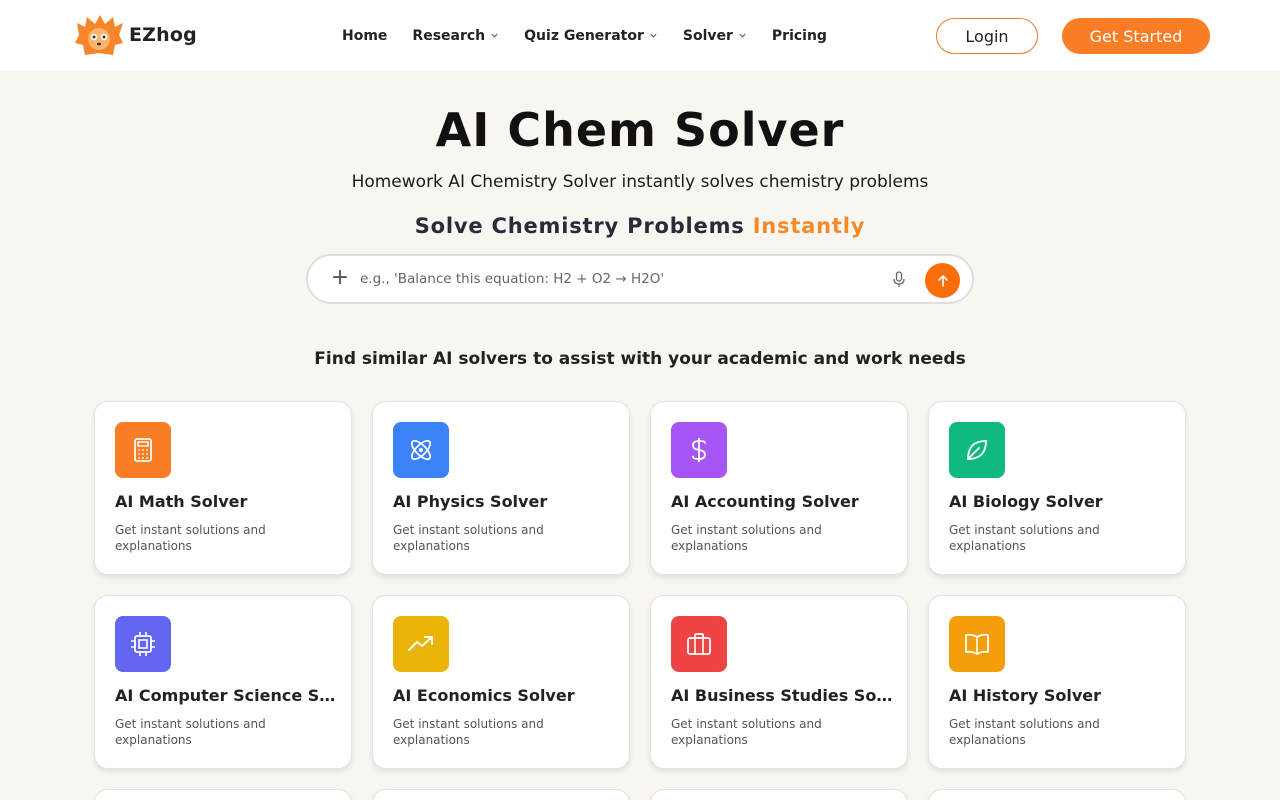 The image size is (1280, 800). I want to click on briefcase-icon, so click(699, 644).